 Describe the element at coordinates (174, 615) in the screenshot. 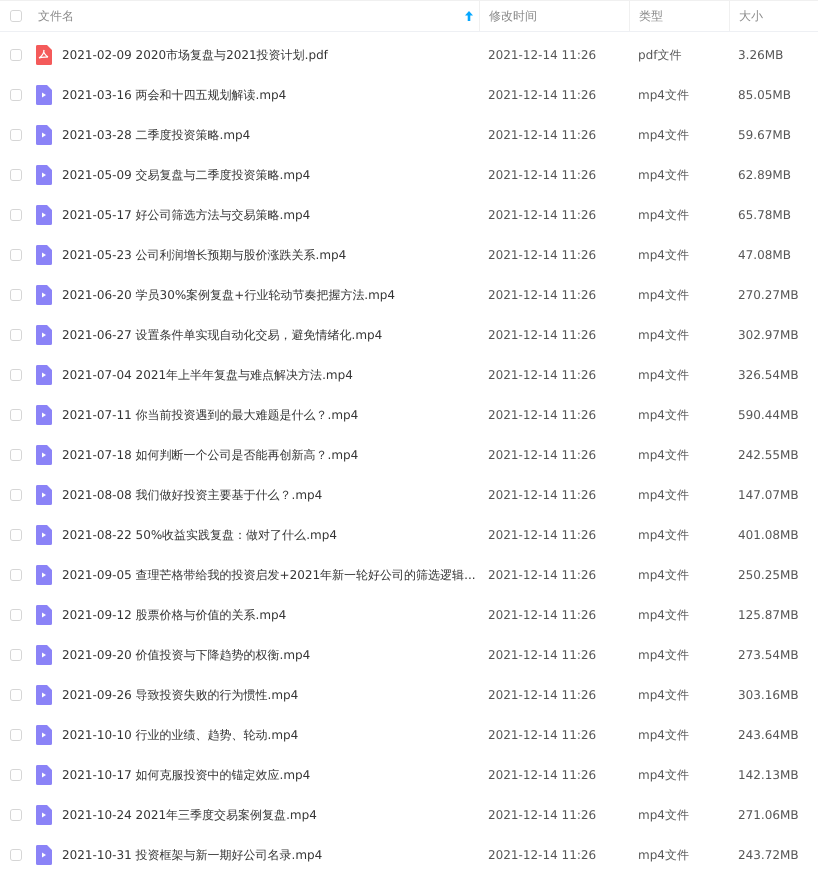

I see `file-name: 2021-09-12 股票价格与价值的关系.mp4` at that location.